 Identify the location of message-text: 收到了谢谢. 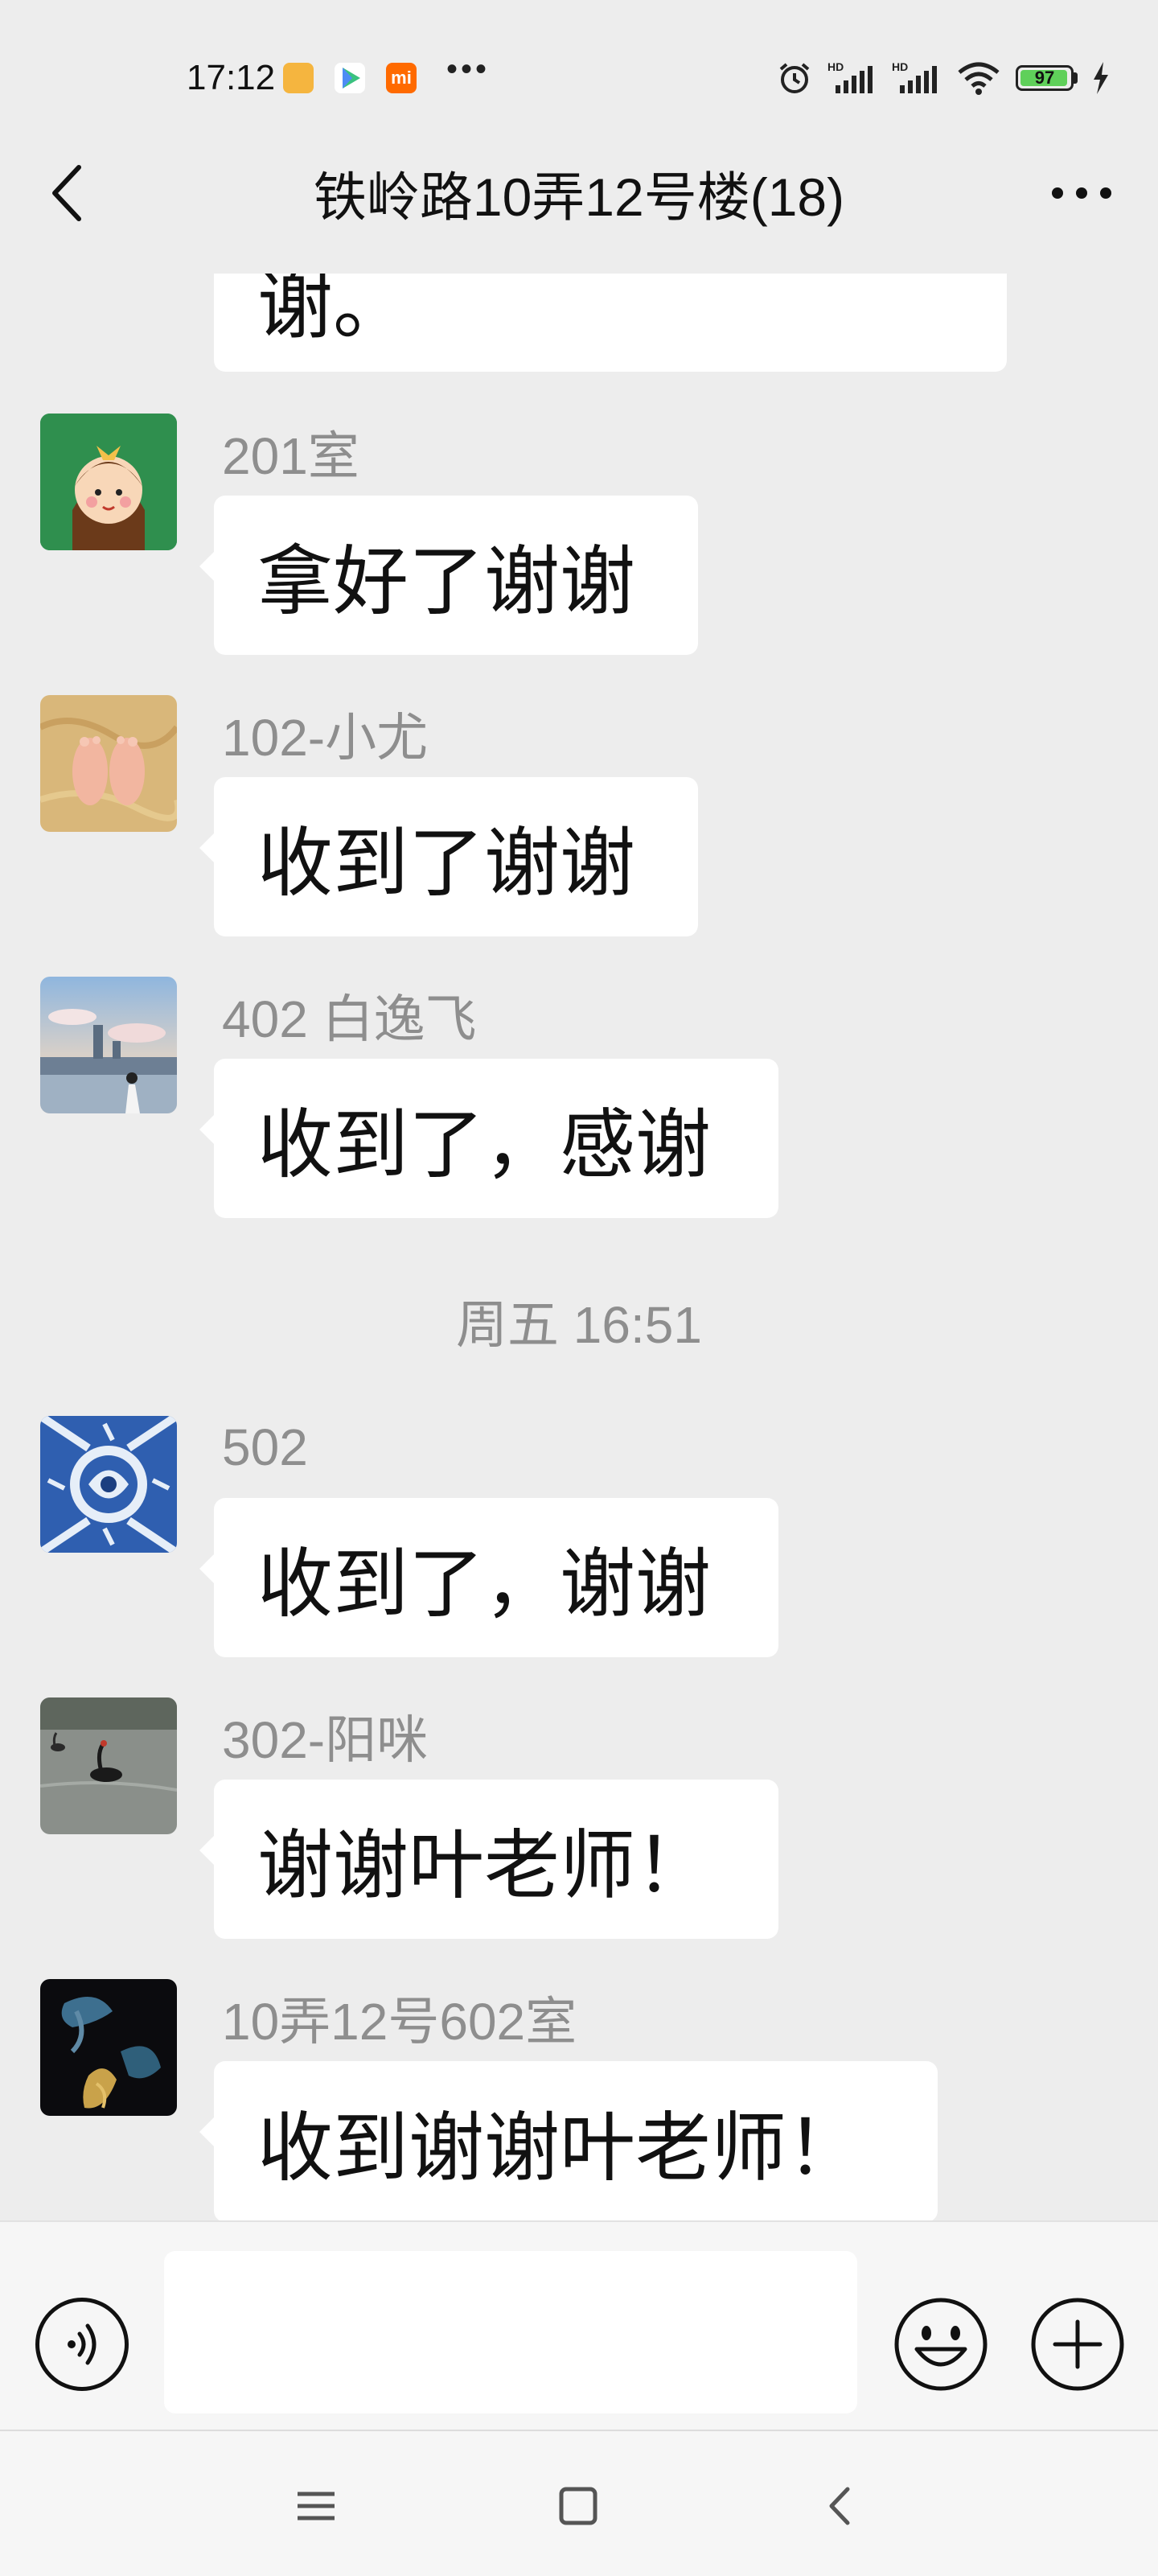
(446, 863).